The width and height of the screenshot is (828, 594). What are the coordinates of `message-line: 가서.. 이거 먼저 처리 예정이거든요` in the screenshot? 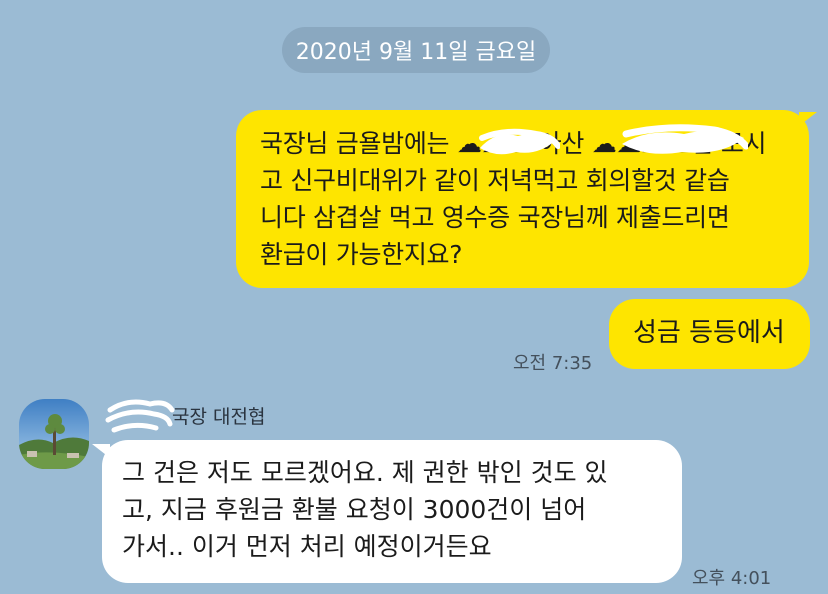 It's located at (307, 546).